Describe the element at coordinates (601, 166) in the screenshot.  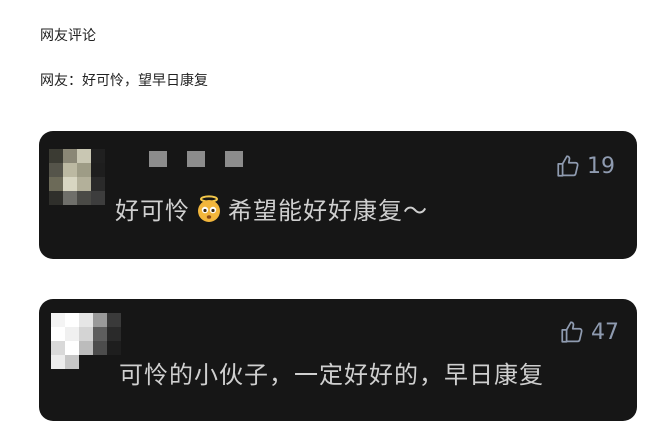
I see `like-count: 19` at that location.